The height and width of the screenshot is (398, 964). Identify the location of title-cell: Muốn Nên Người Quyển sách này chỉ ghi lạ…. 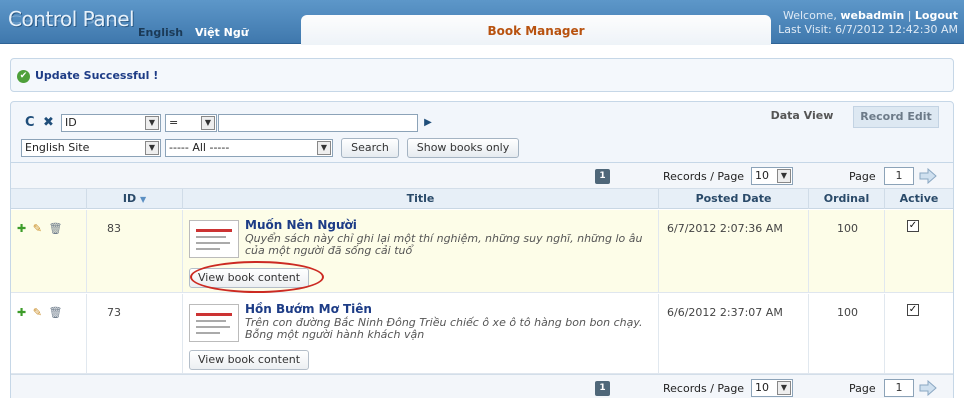
(421, 251).